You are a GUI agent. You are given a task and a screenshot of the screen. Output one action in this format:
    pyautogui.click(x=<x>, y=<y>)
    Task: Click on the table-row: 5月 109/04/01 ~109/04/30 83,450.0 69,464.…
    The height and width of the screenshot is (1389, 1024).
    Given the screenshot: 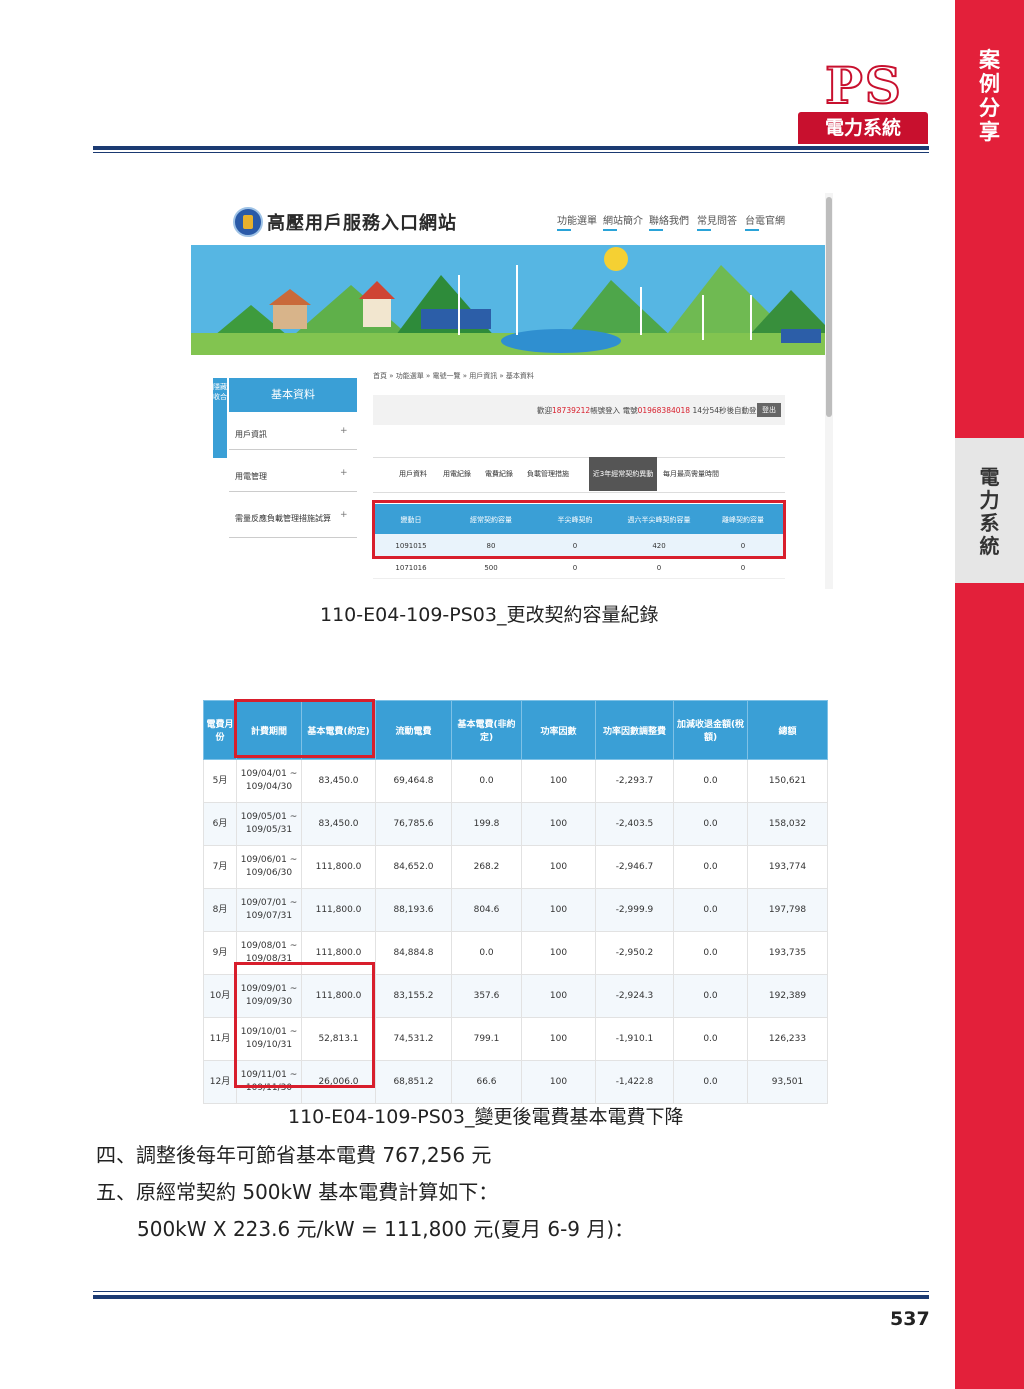 What is the action you would take?
    pyautogui.click(x=515, y=781)
    